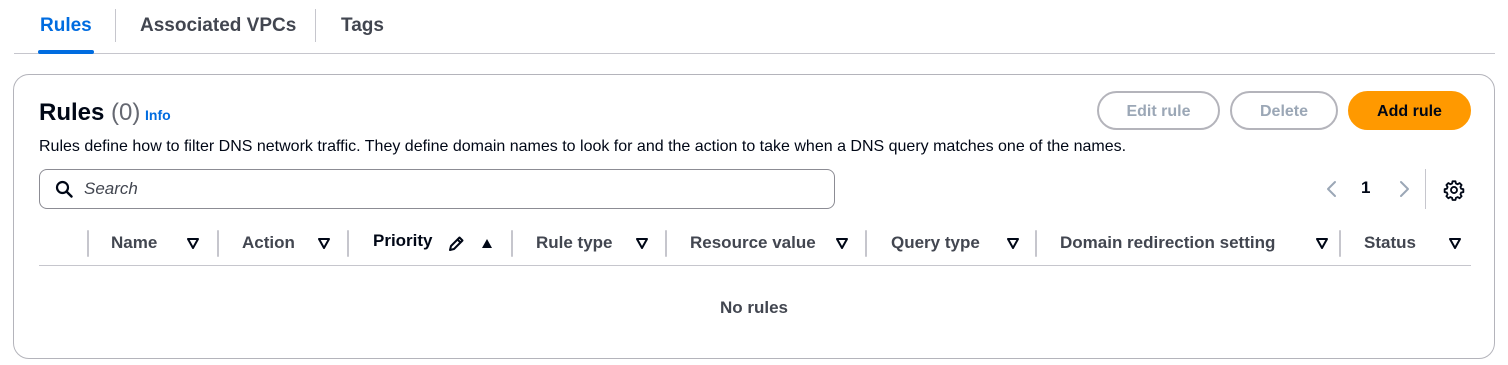 This screenshot has width=1508, height=365. I want to click on column-label: Rule type, so click(574, 242).